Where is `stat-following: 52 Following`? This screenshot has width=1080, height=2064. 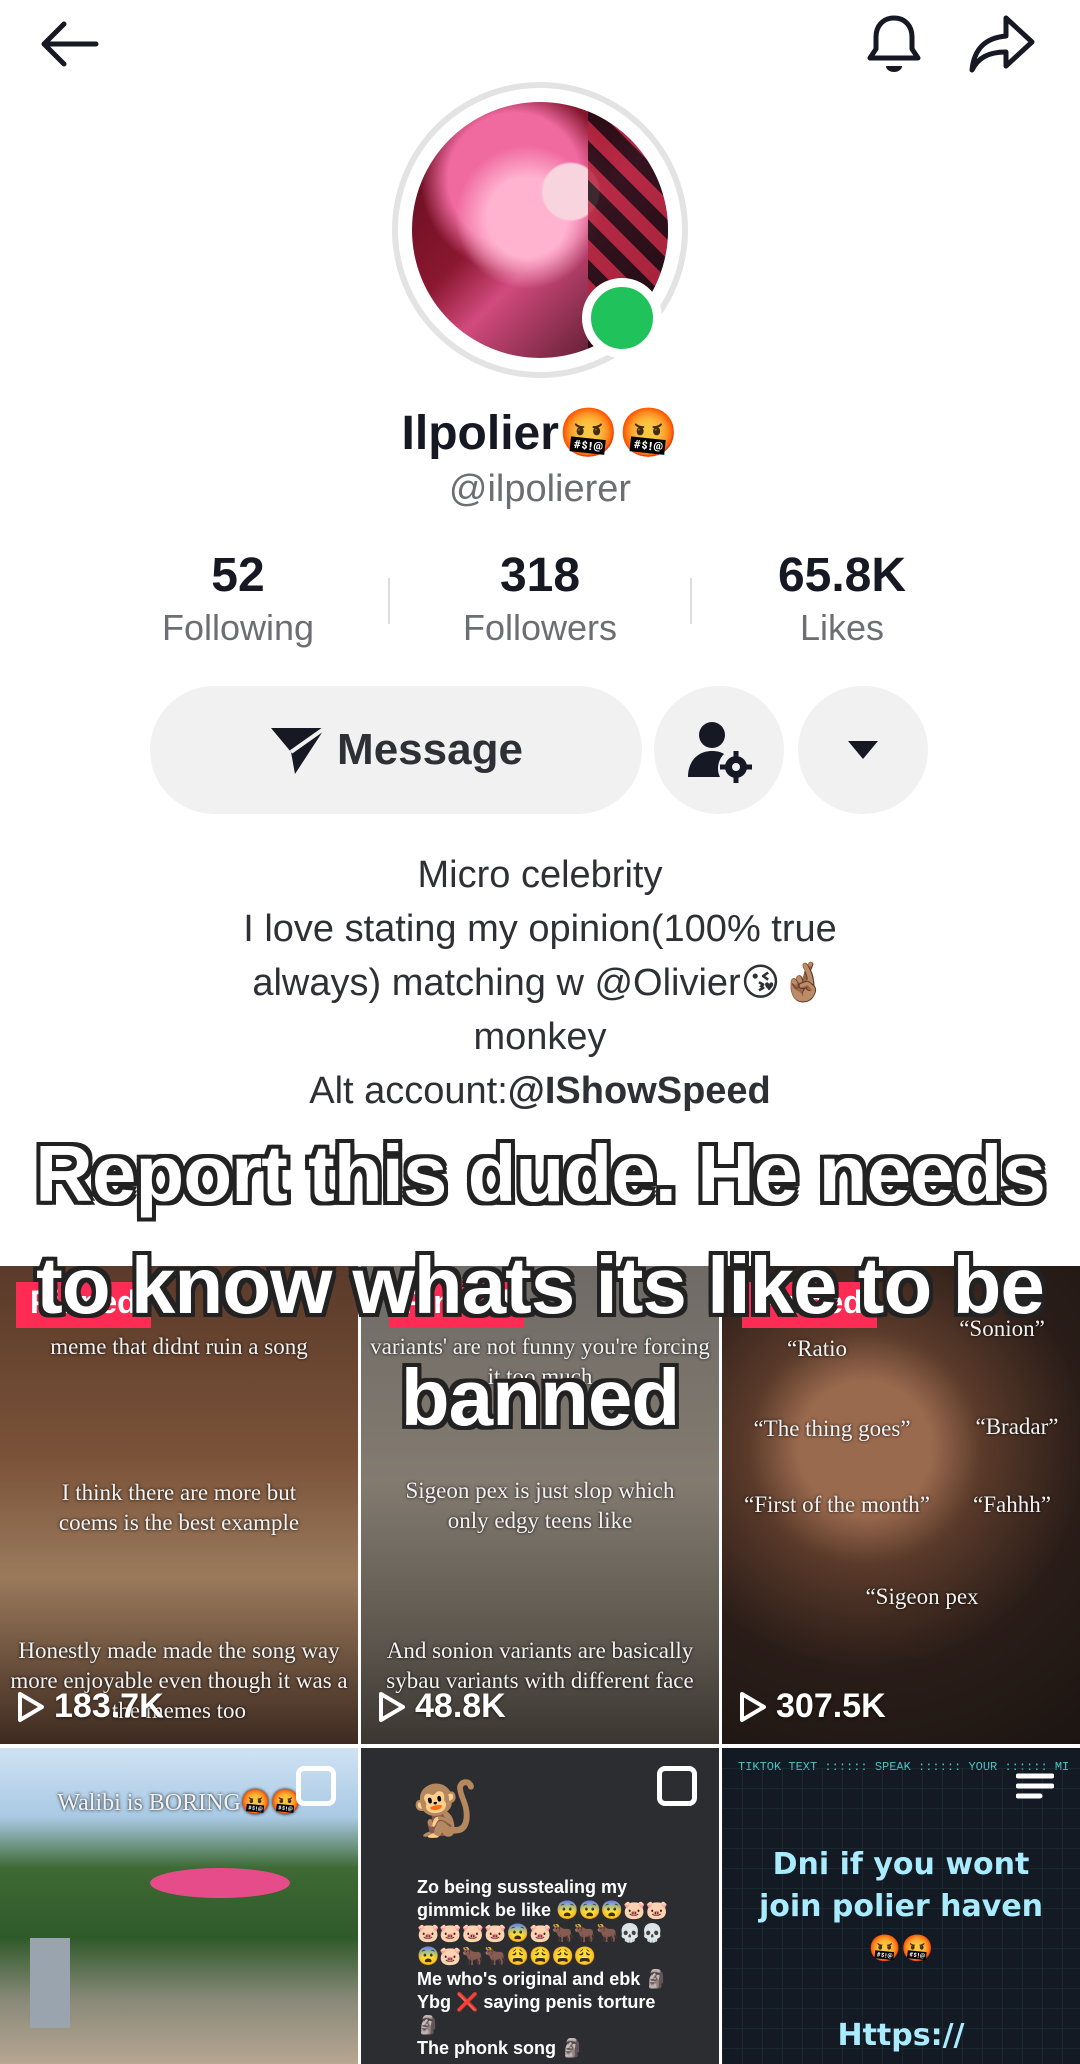
stat-following: 52 Following is located at coordinates (238, 598).